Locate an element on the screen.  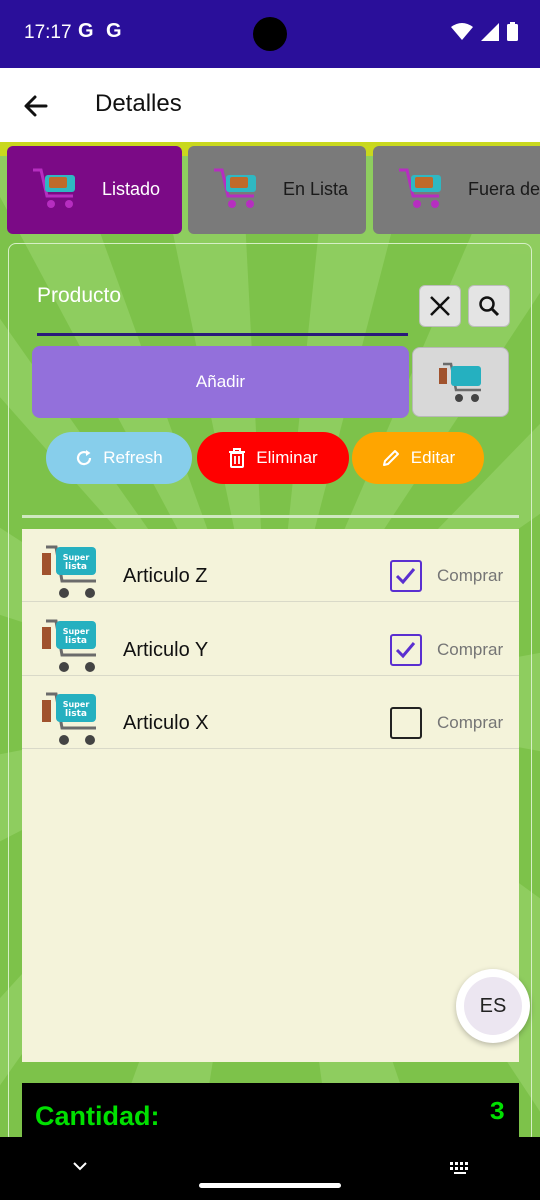
battery-icon is located at coordinates (512, 31).